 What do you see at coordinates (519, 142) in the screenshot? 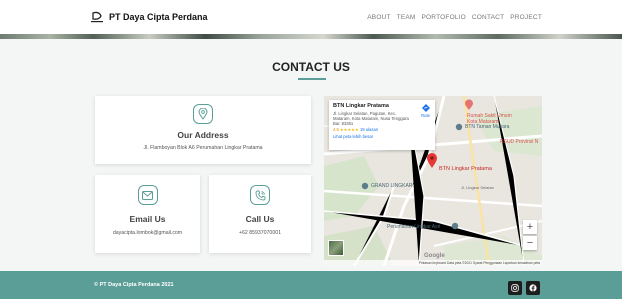
I see `map-label-rsud: RSUD Provinsi N` at bounding box center [519, 142].